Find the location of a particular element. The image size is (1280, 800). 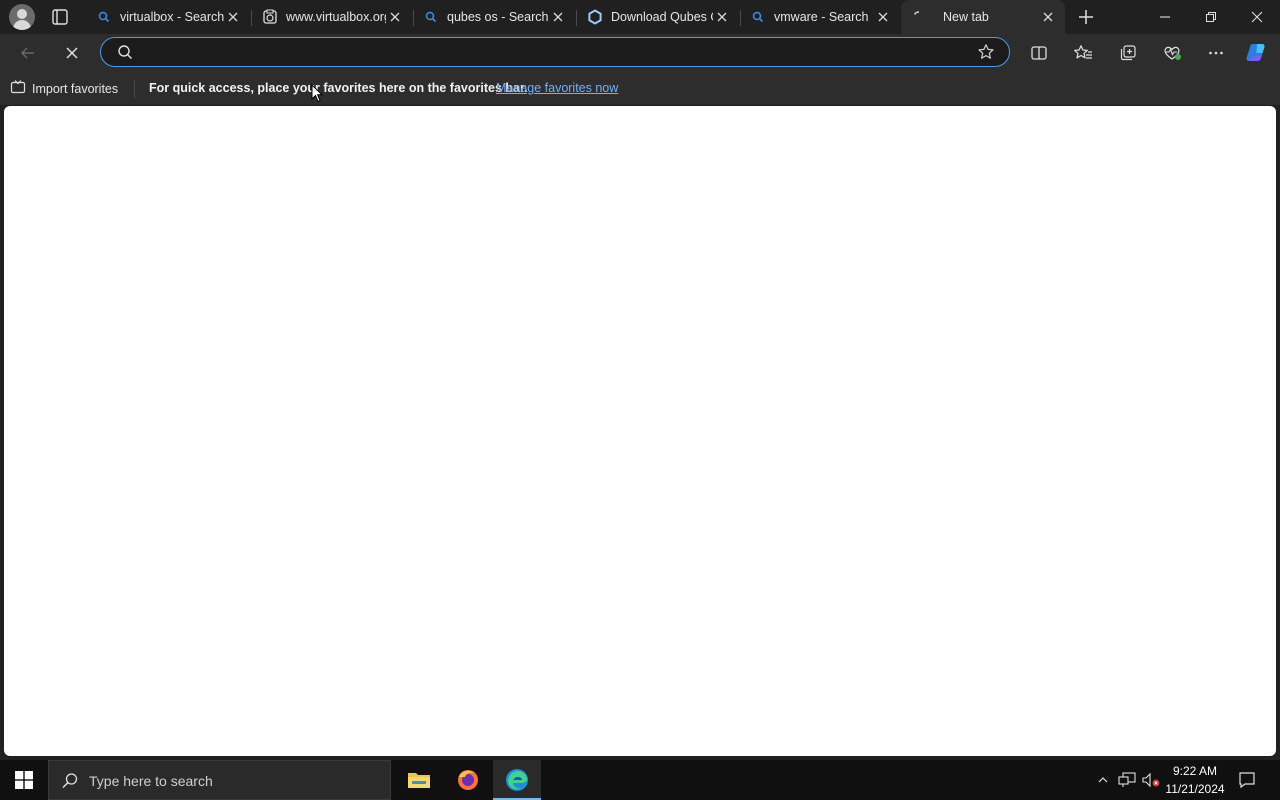

restore-window-icon is located at coordinates (1211, 17).